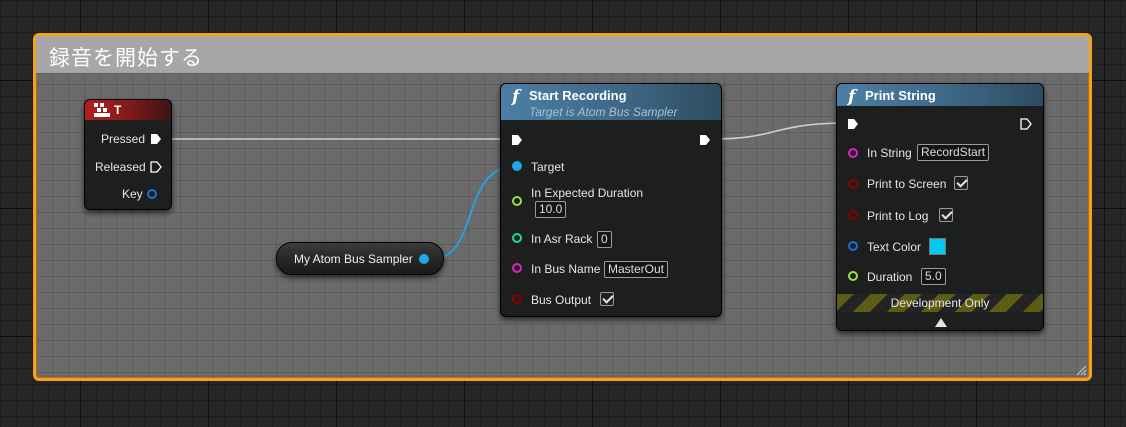  I want to click on text-color-label: Text Color, so click(894, 247).